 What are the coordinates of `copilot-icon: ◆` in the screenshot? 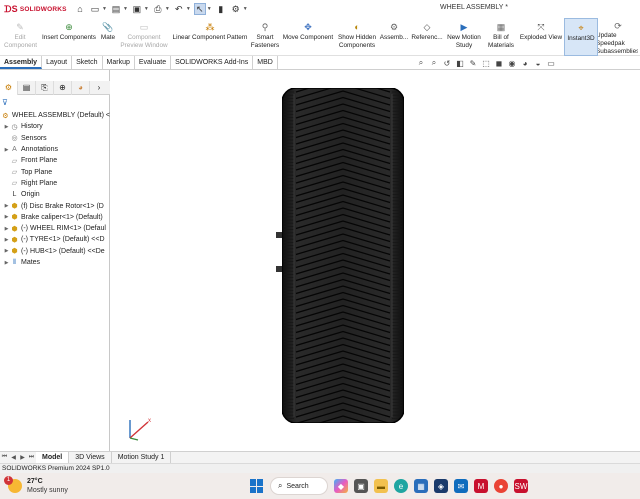 It's located at (341, 486).